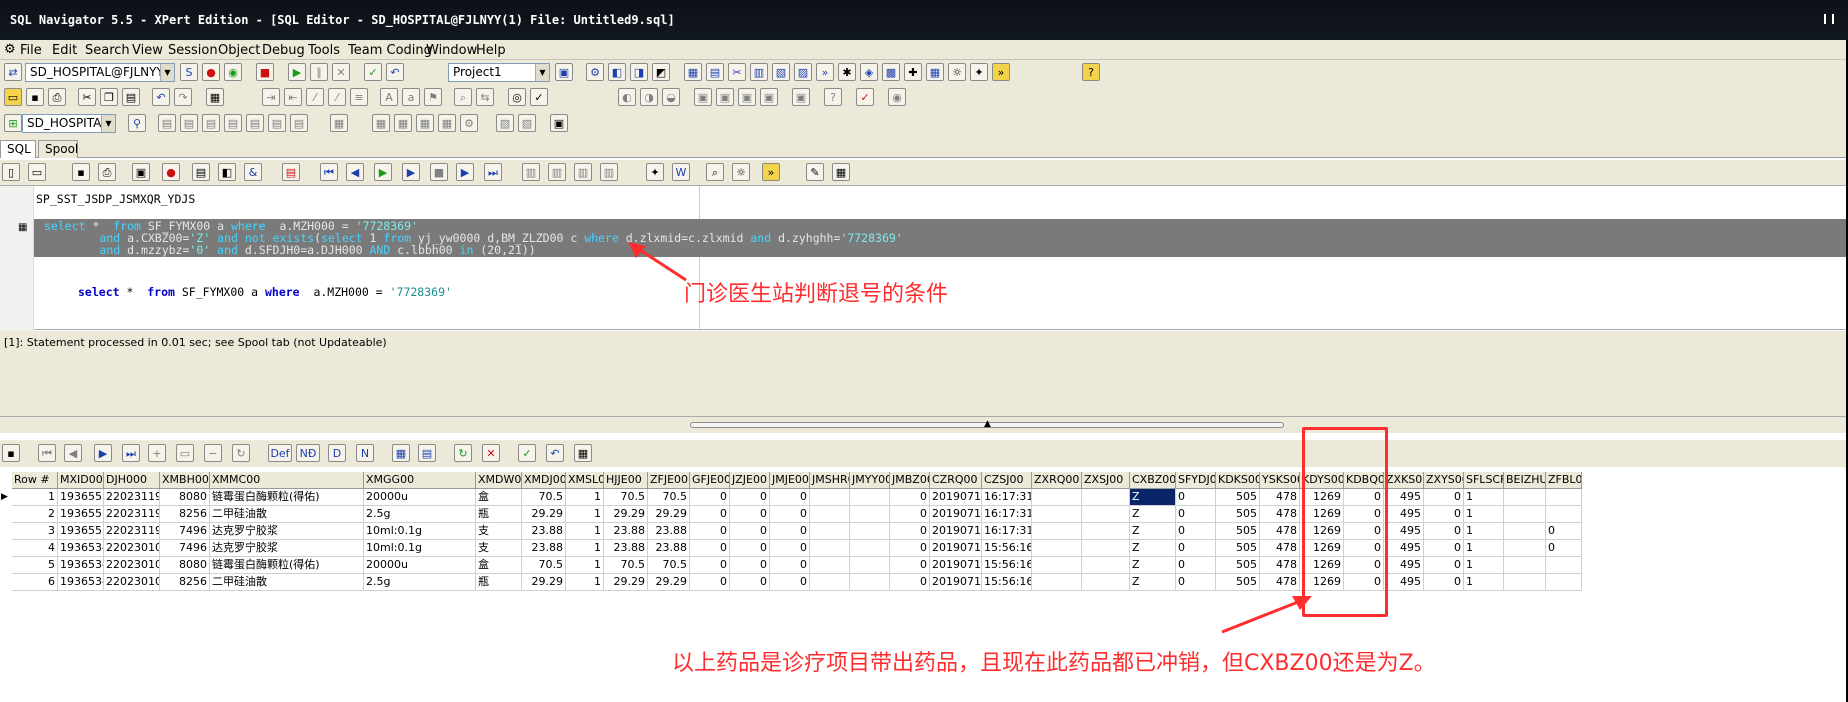  What do you see at coordinates (847, 72) in the screenshot?
I see `debugger-icon: ✱` at bounding box center [847, 72].